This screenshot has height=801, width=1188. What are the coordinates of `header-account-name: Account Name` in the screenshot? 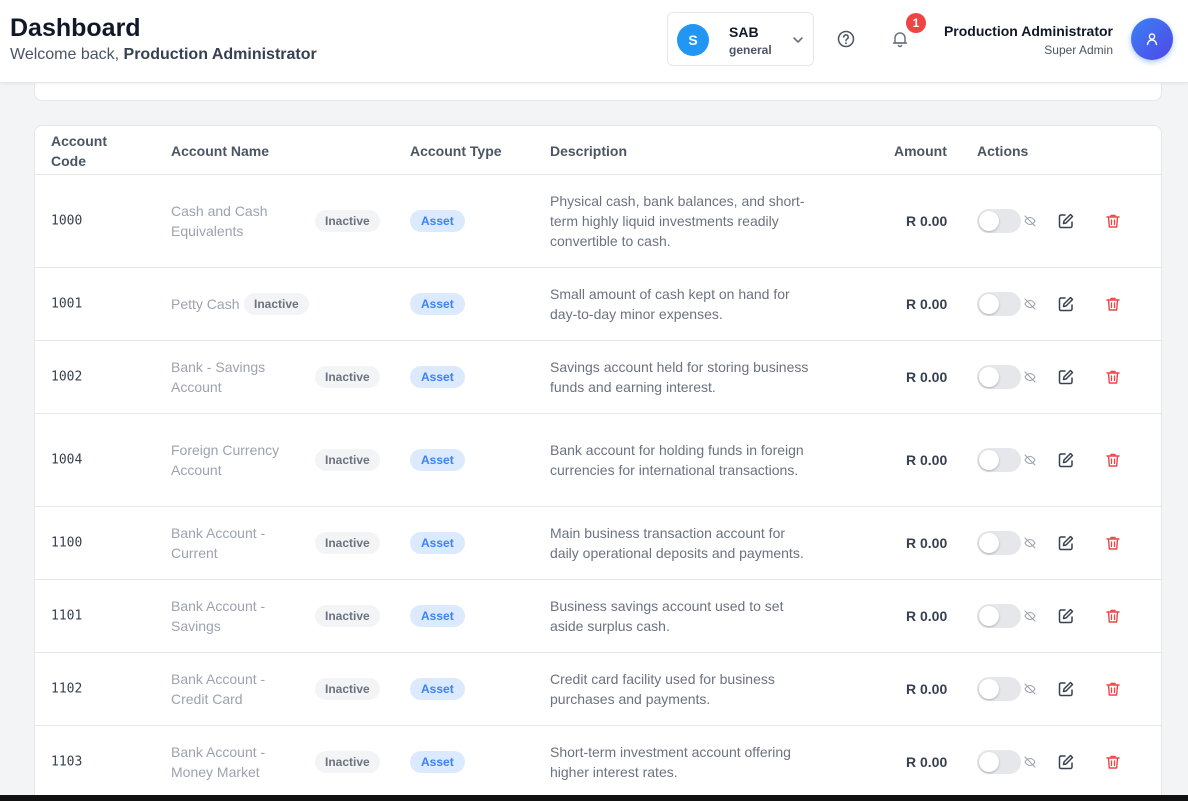 It's located at (220, 151).